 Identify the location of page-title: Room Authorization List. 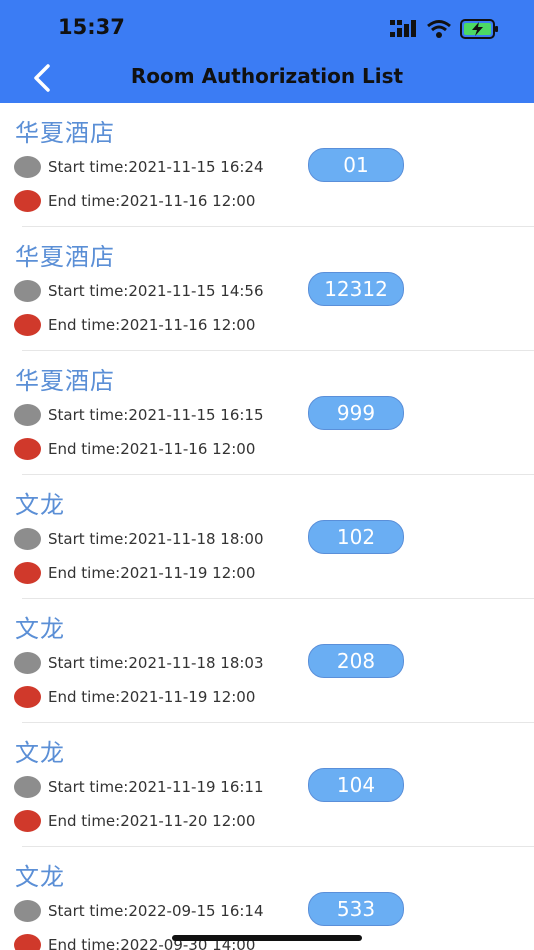
(267, 76).